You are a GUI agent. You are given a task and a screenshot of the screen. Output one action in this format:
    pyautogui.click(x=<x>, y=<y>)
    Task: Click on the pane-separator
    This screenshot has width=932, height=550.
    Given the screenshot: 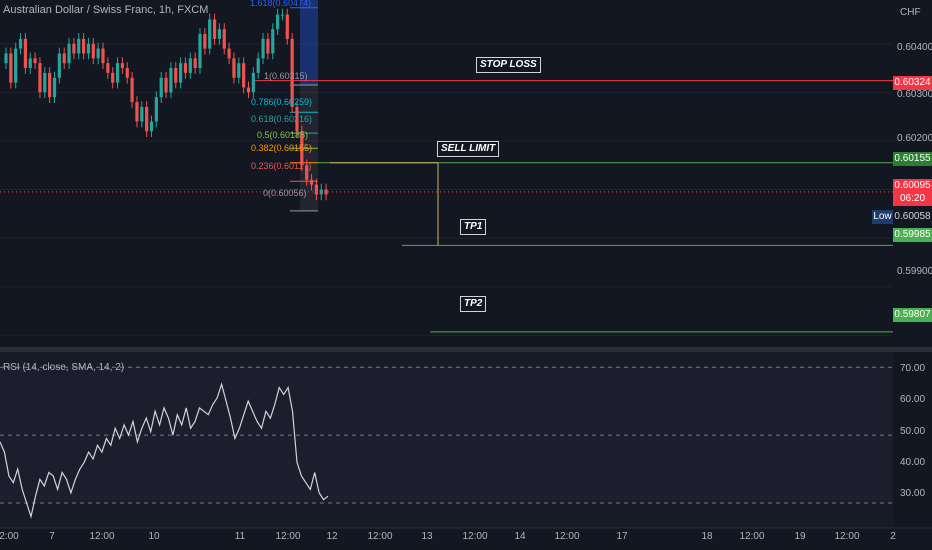 What is the action you would take?
    pyautogui.click(x=466, y=349)
    